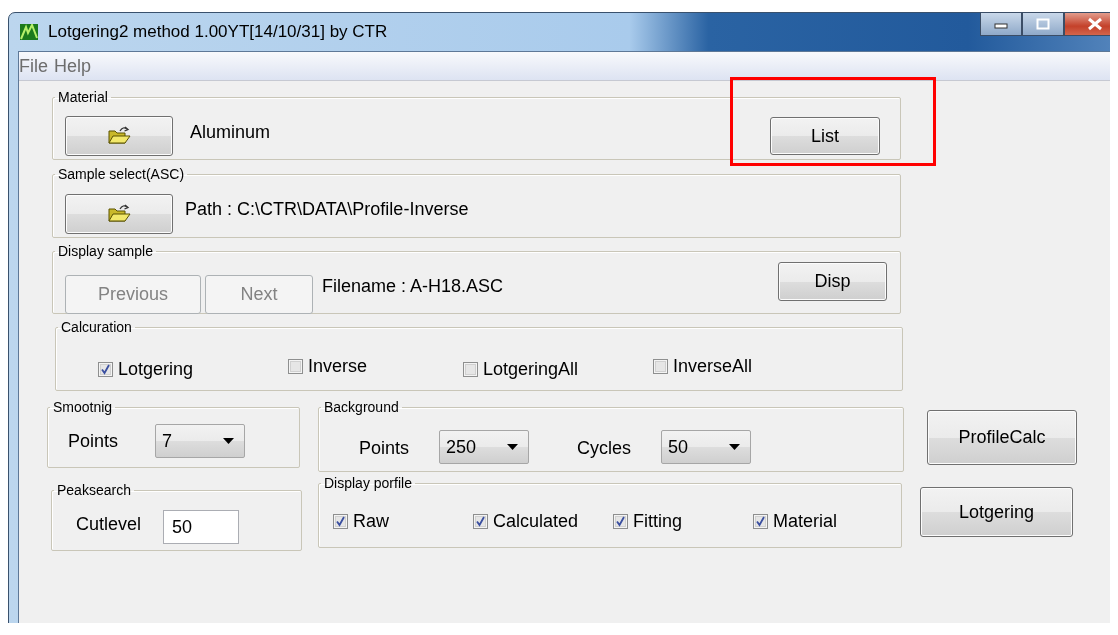 This screenshot has width=1118, height=635. I want to click on checkbox-label: InverseAll, so click(713, 366).